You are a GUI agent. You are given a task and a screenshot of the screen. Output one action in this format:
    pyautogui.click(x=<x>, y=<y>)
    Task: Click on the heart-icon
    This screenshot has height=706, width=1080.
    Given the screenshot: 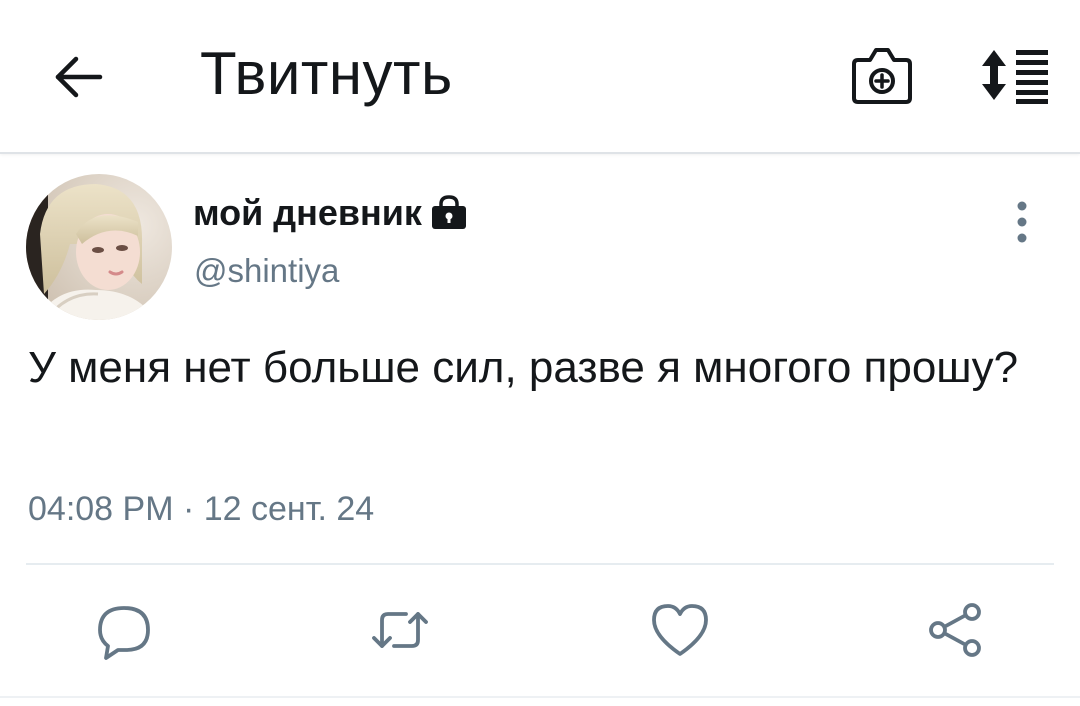 What is the action you would take?
    pyautogui.click(x=680, y=630)
    